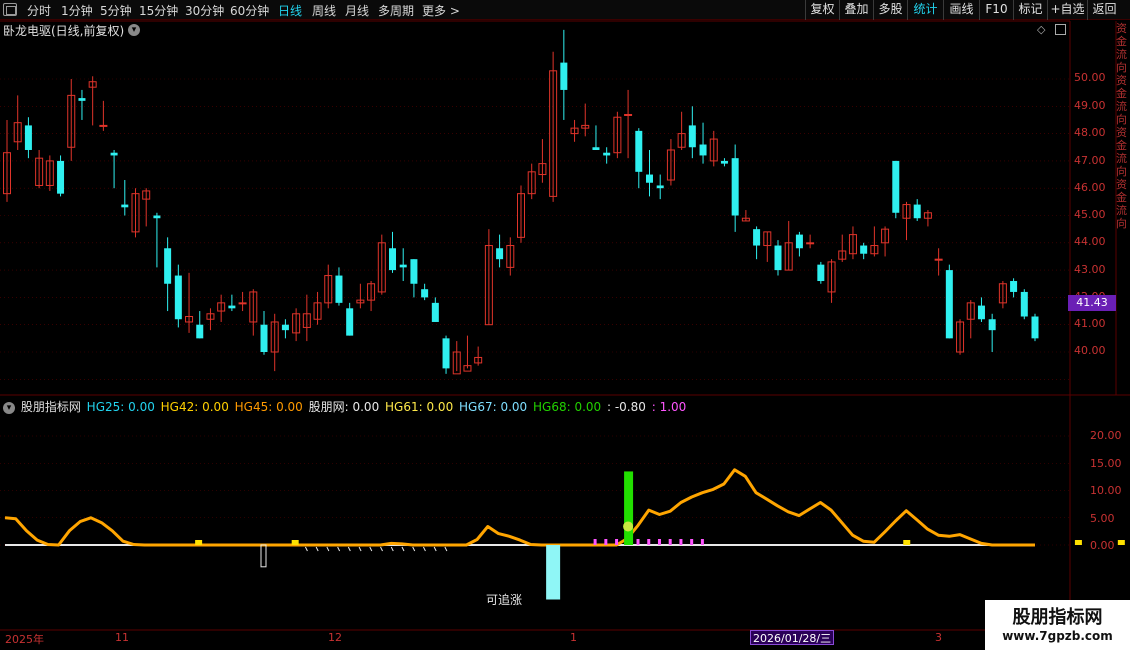 This screenshot has width=1130, height=650. Describe the element at coordinates (1057, 636) in the screenshot. I see `watermark-url: www.7gpzb.com` at that location.